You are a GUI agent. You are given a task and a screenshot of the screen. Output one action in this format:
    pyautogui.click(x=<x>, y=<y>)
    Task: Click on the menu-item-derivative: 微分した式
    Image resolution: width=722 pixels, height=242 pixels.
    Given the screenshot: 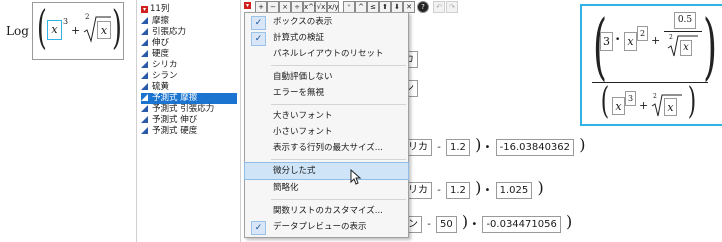 What is the action you would take?
    pyautogui.click(x=326, y=171)
    